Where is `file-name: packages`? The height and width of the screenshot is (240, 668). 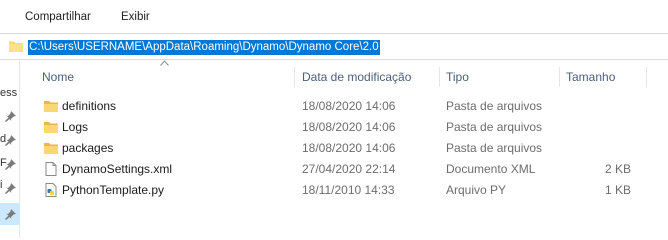 file-name: packages is located at coordinates (87, 148).